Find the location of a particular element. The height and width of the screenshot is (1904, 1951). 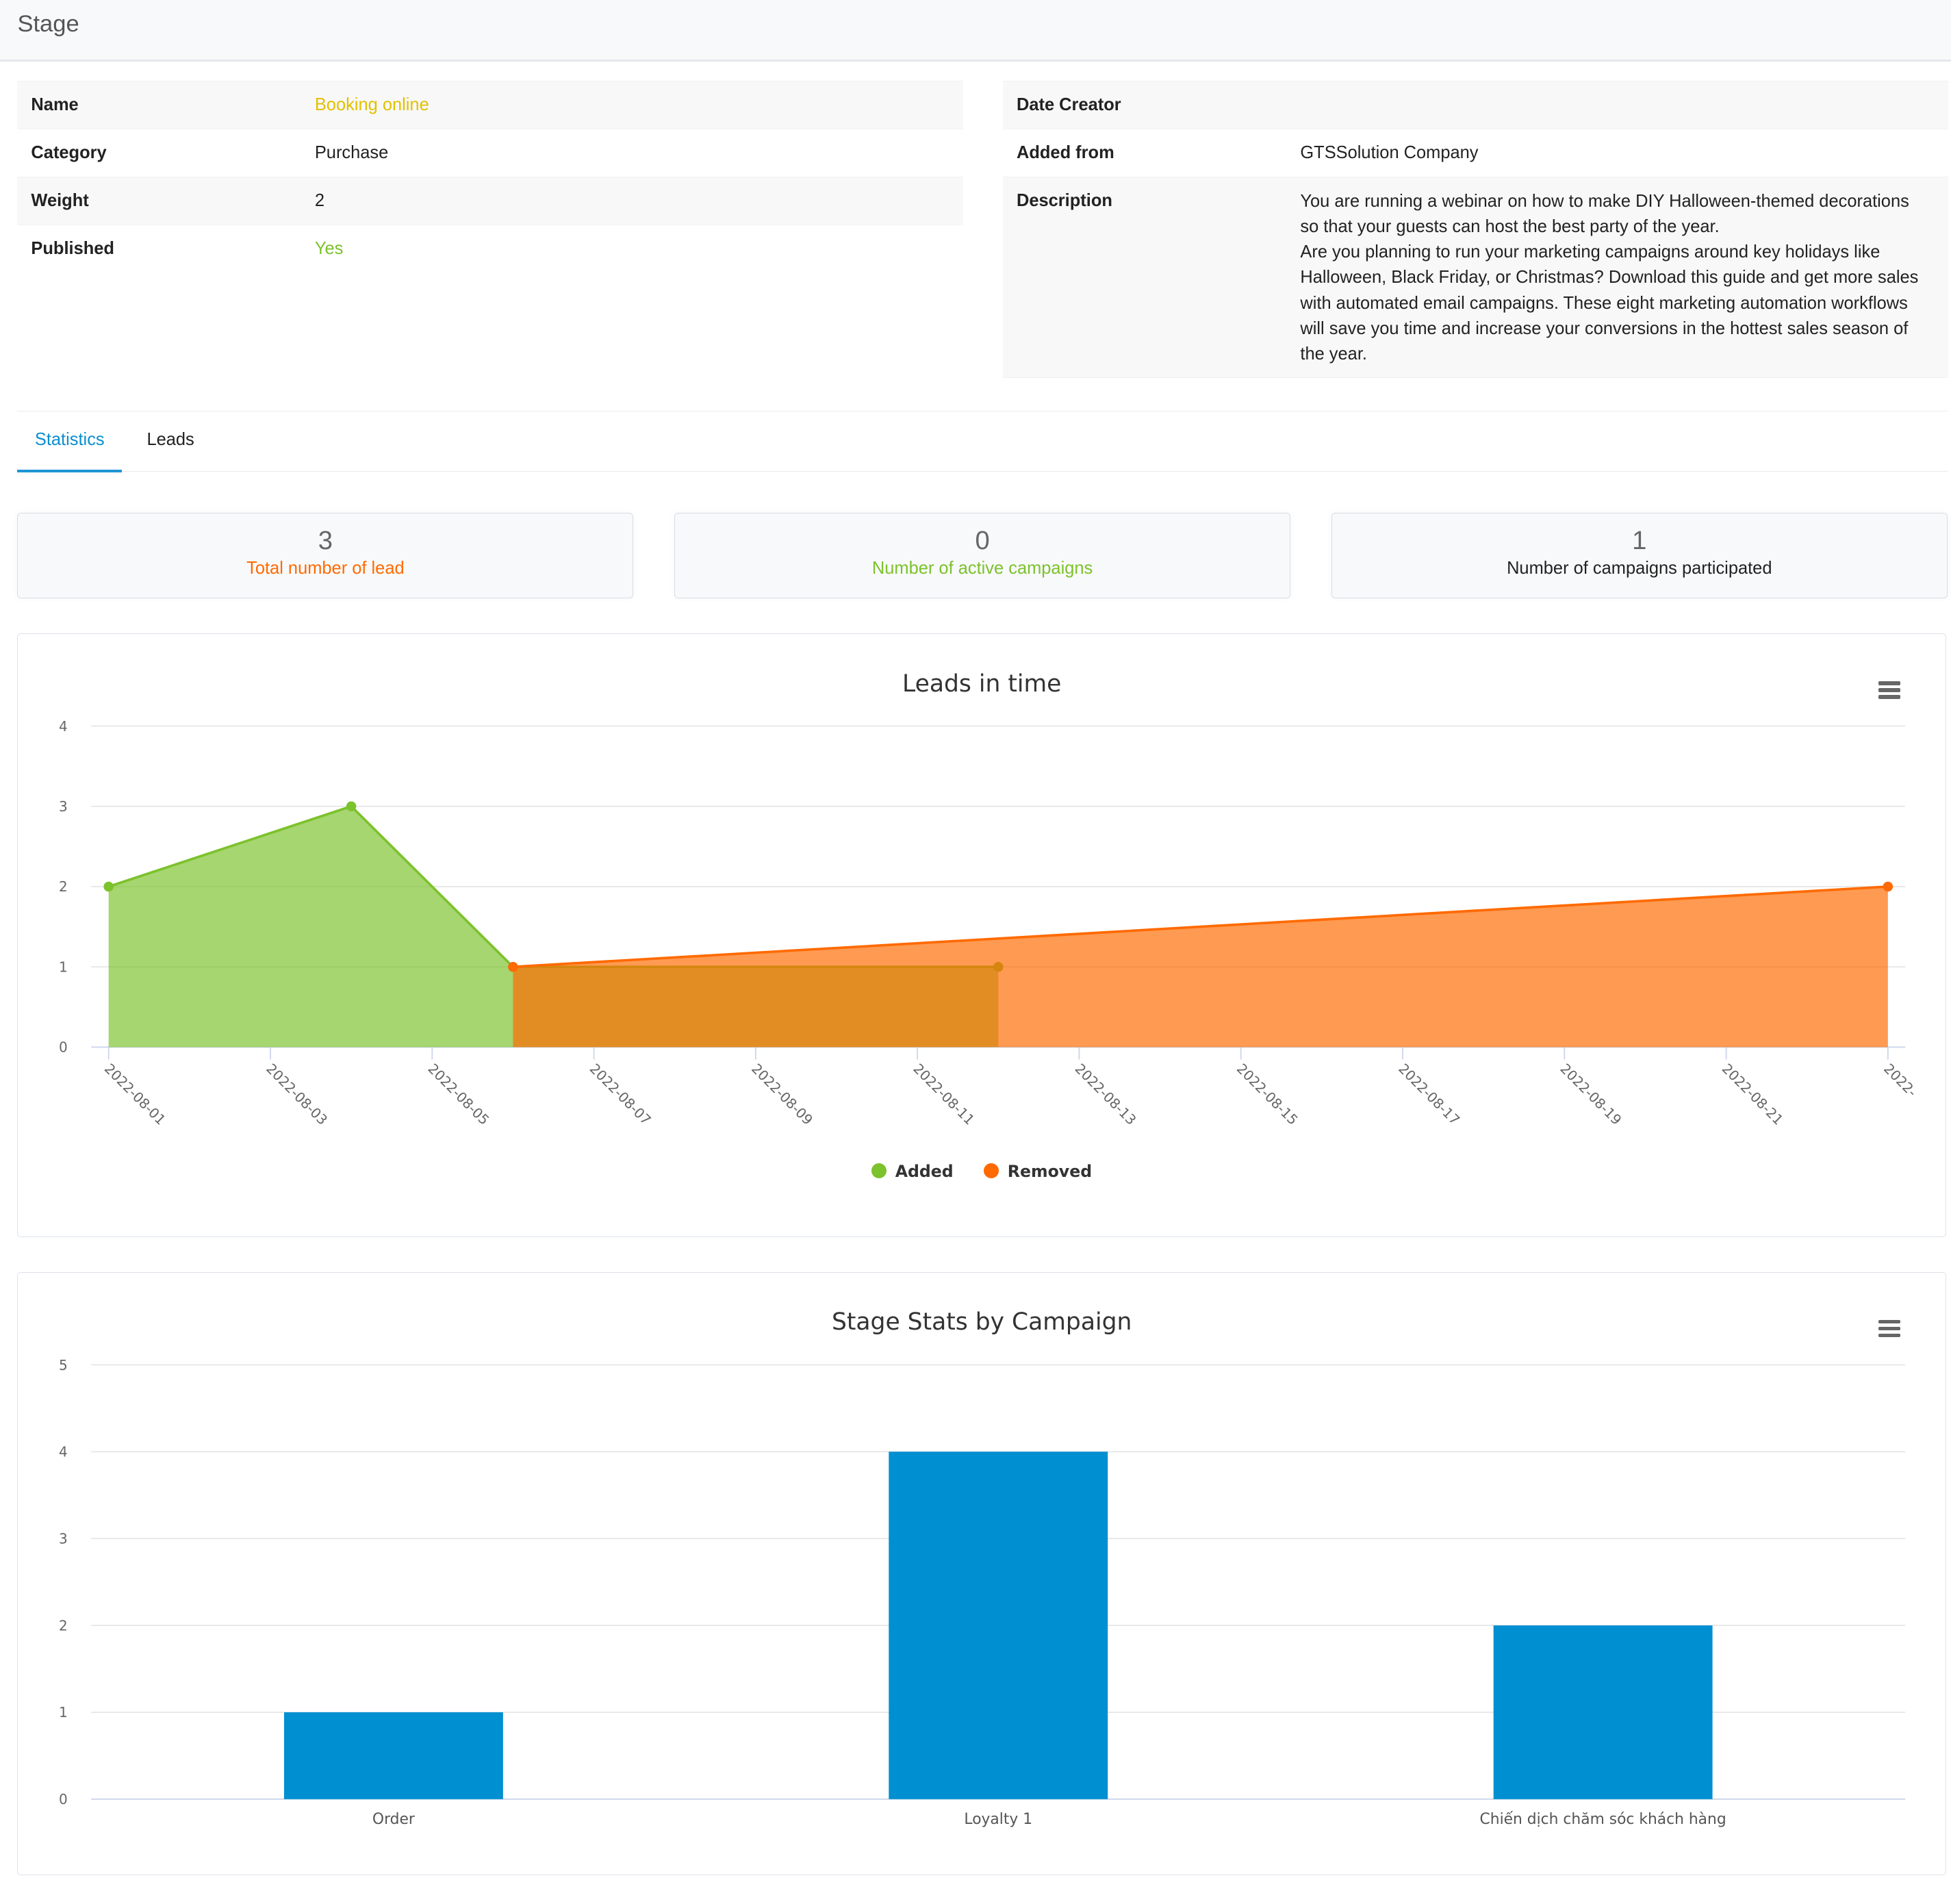

stat-active-campaigns: 0 Number of active campaigns is located at coordinates (982, 555).